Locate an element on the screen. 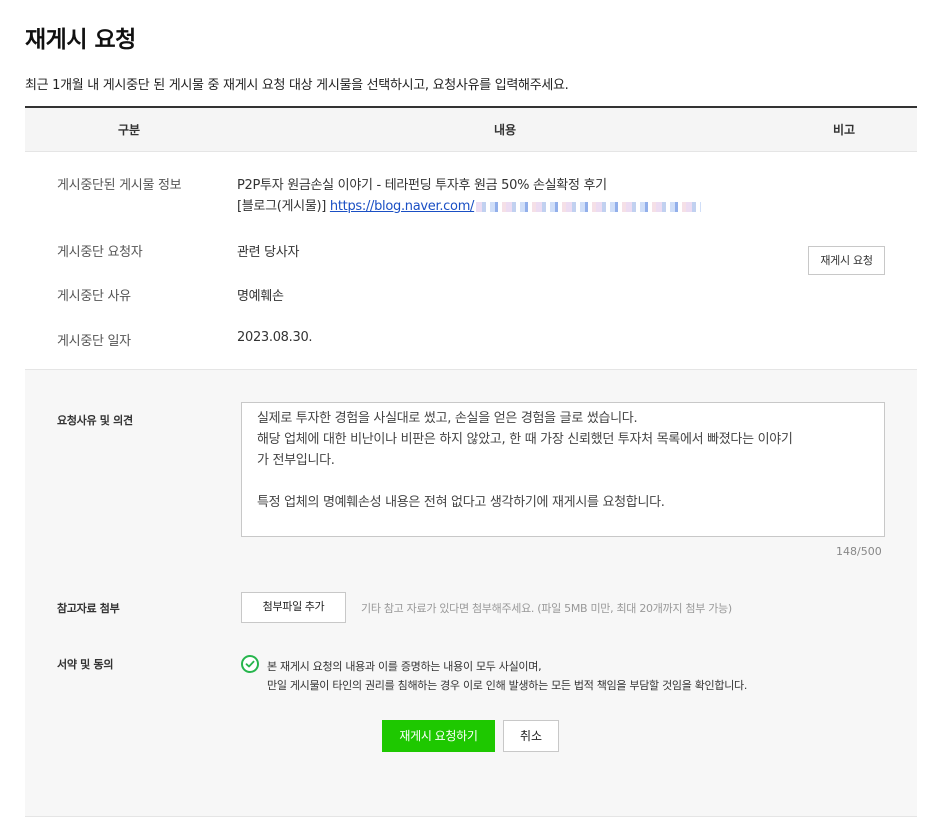  cancel-button: 취소 is located at coordinates (531, 736).